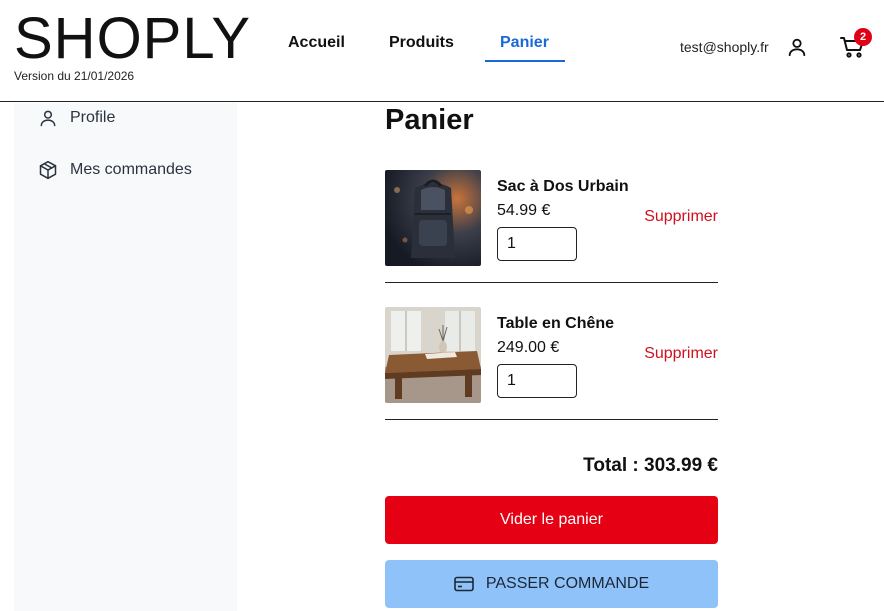  I want to click on oak-table-photo, so click(433, 355).